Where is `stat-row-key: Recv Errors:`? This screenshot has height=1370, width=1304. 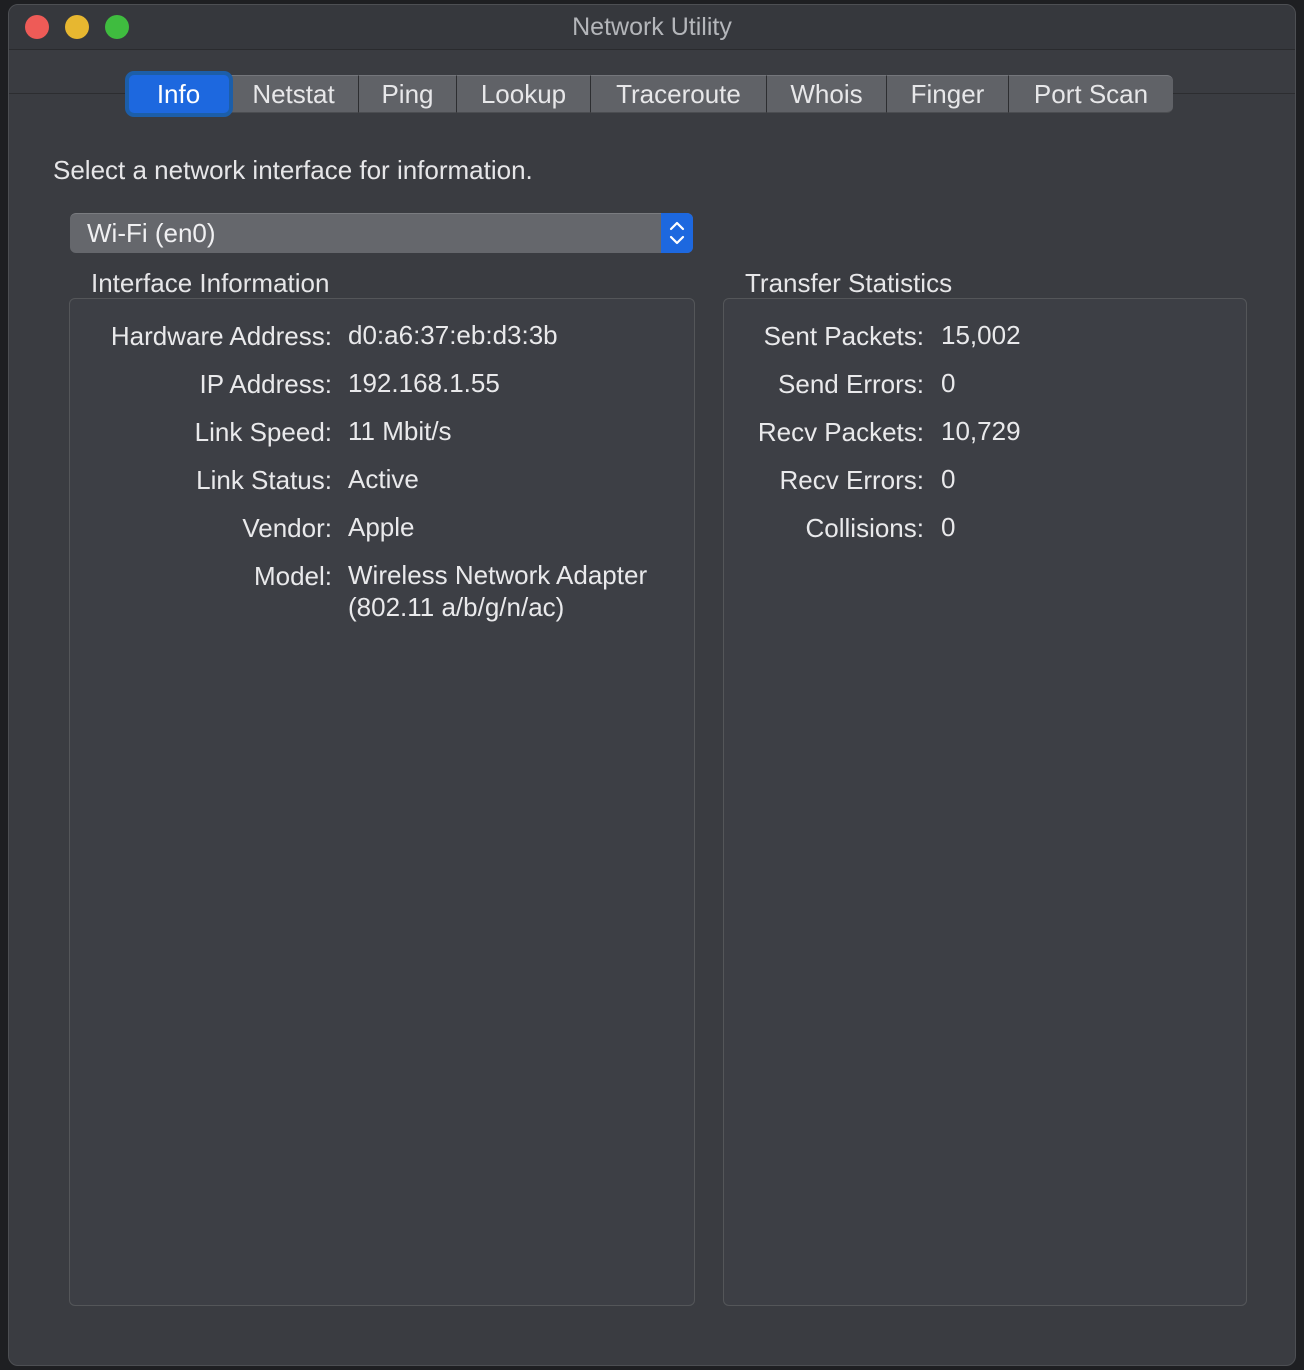 stat-row-key: Recv Errors: is located at coordinates (851, 480).